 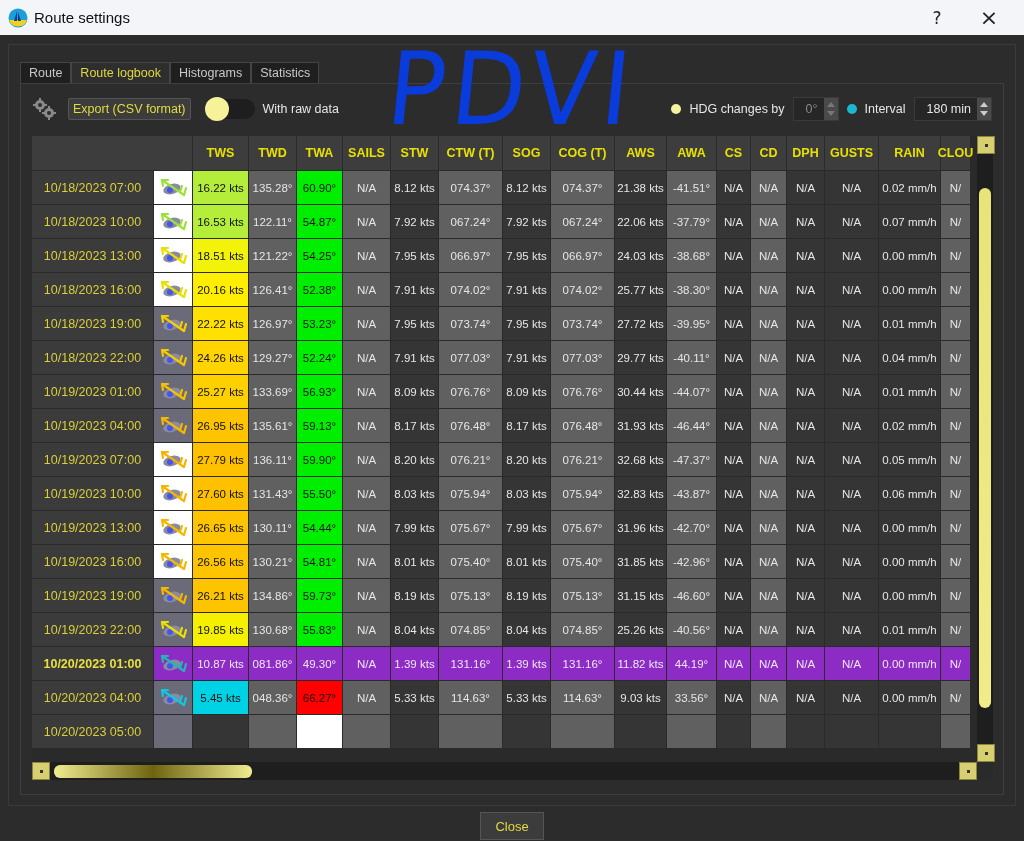 What do you see at coordinates (320, 528) in the screenshot?
I see `table-cell: 54.44°` at bounding box center [320, 528].